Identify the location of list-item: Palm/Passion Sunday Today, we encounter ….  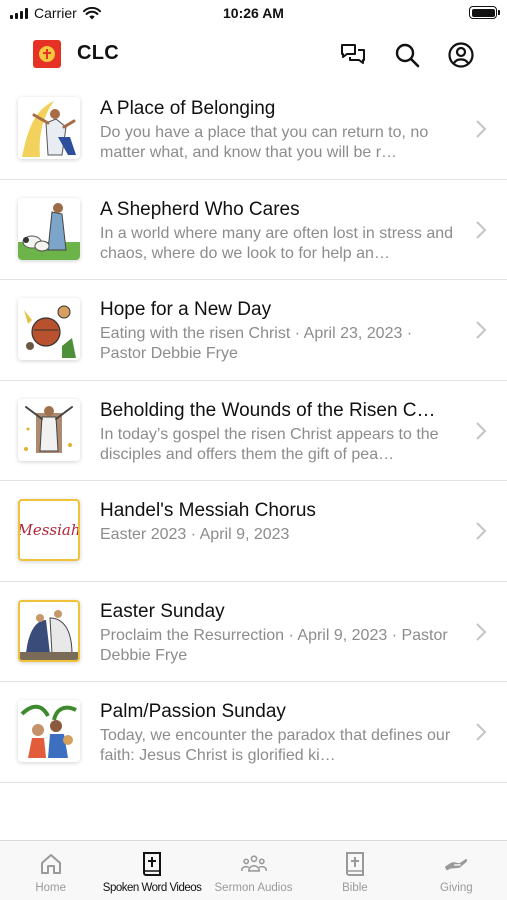
(253, 732).